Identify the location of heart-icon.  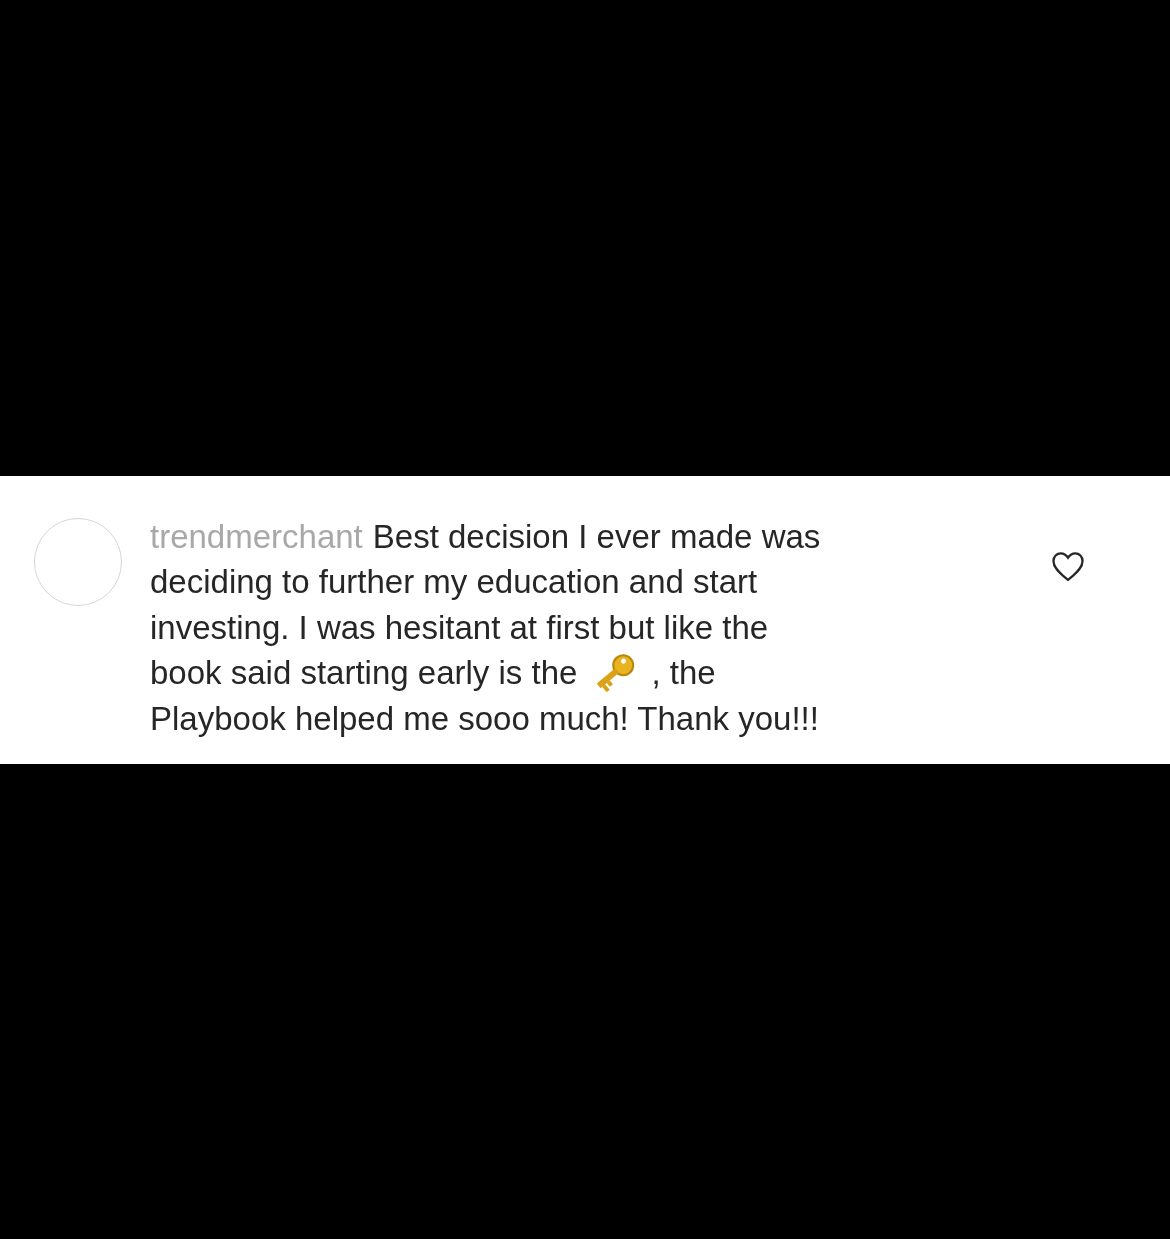
(1068, 565).